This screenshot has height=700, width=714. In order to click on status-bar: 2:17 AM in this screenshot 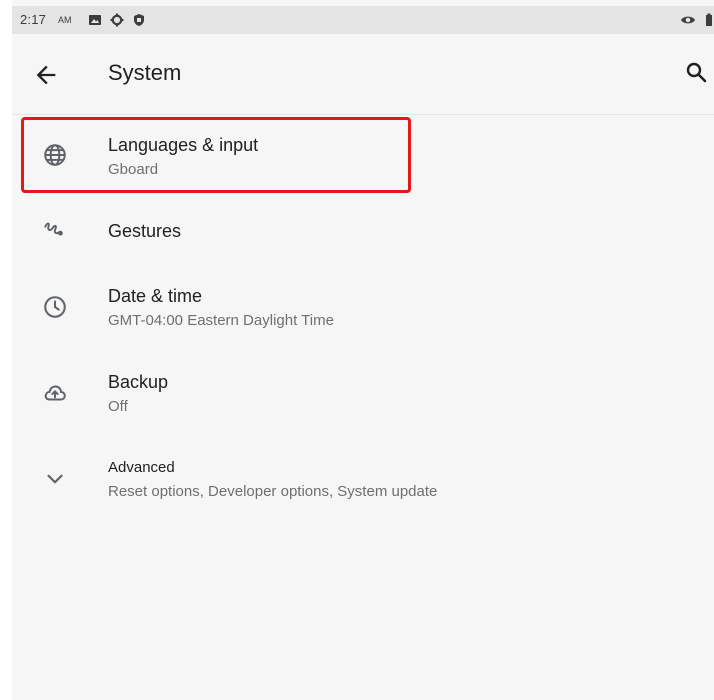, I will do `click(363, 20)`.